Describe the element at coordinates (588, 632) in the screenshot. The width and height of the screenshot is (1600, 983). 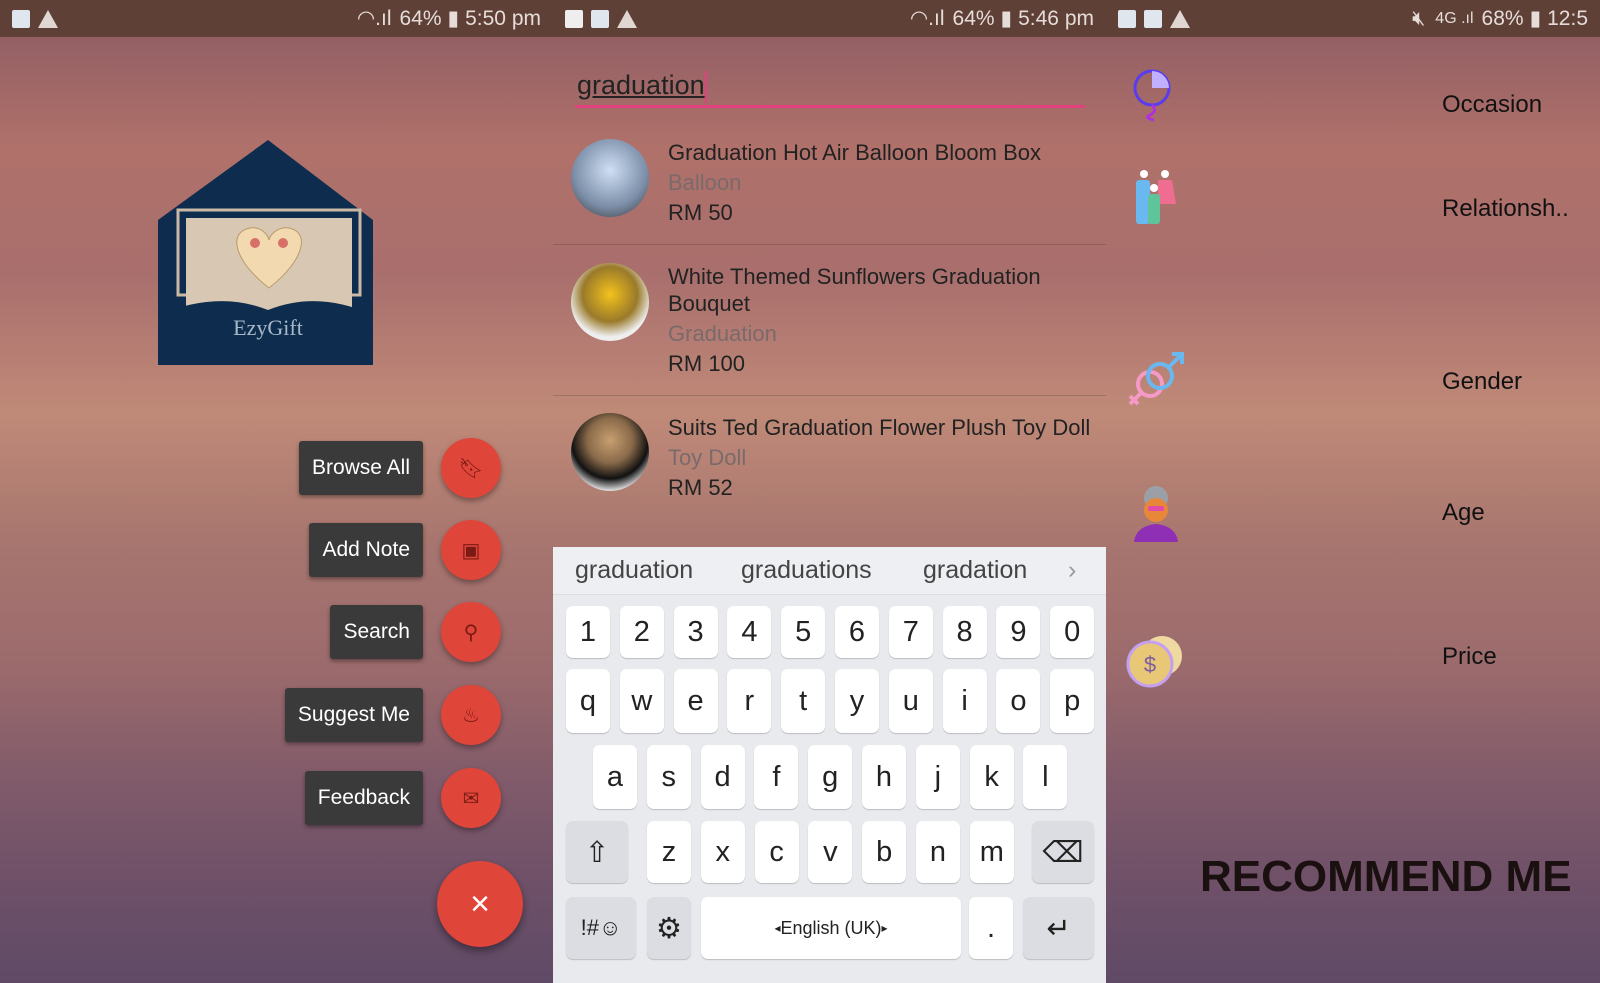
I see `key-1: 1` at that location.